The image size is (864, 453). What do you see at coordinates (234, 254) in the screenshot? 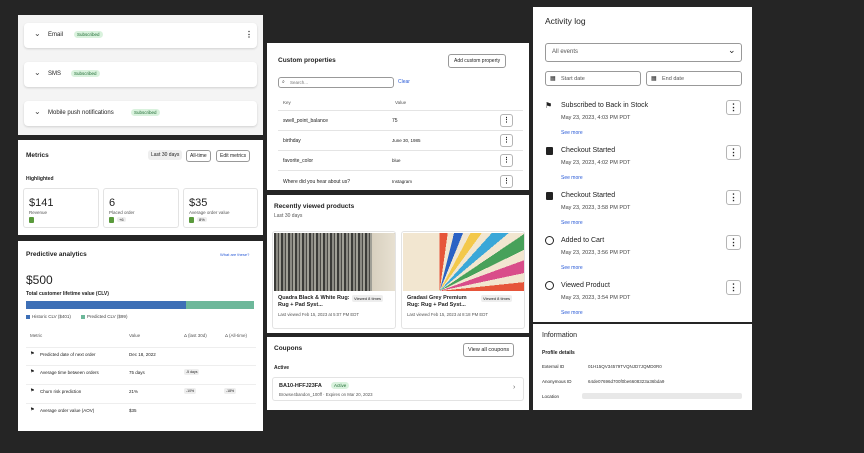
I see `what-are-these-link: What are these?` at bounding box center [234, 254].